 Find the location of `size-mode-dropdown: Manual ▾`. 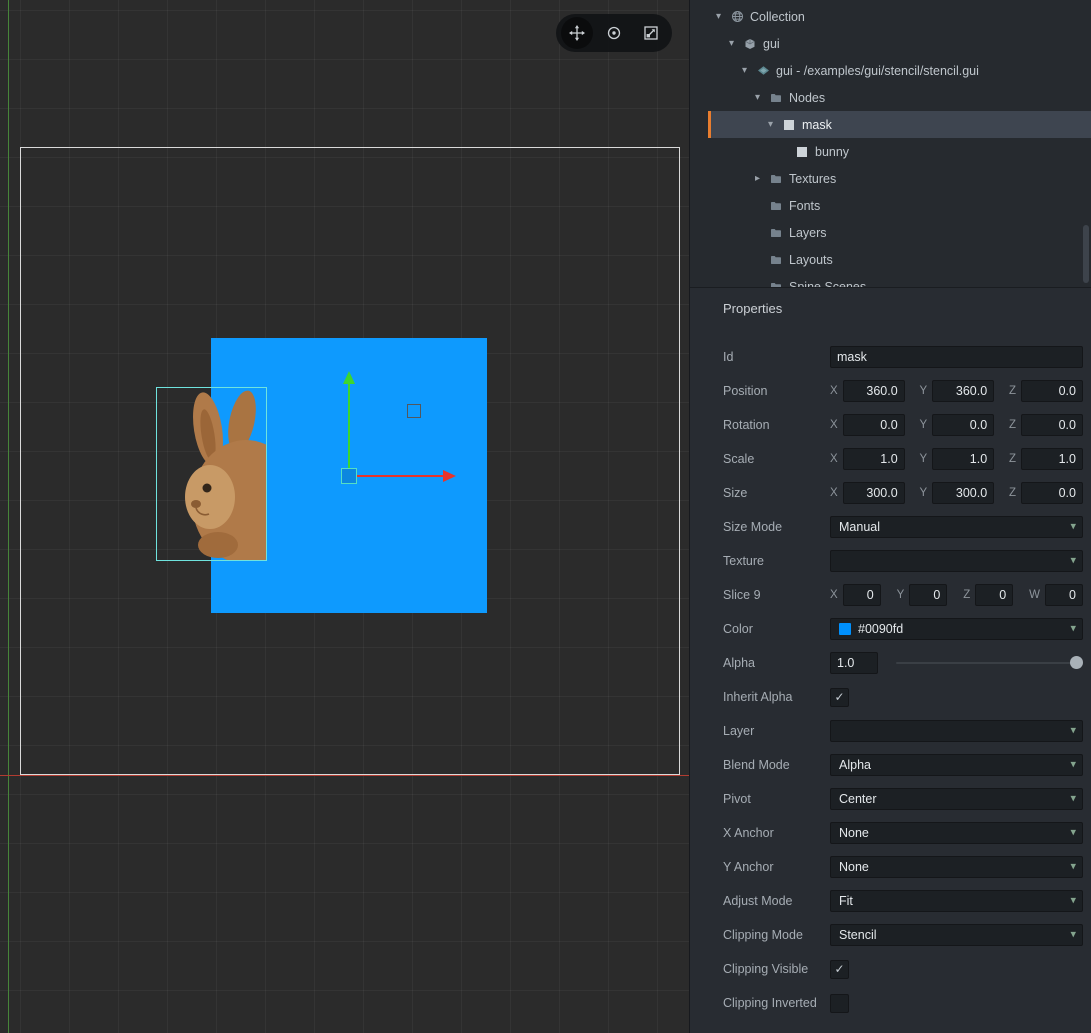

size-mode-dropdown: Manual ▾ is located at coordinates (956, 527).